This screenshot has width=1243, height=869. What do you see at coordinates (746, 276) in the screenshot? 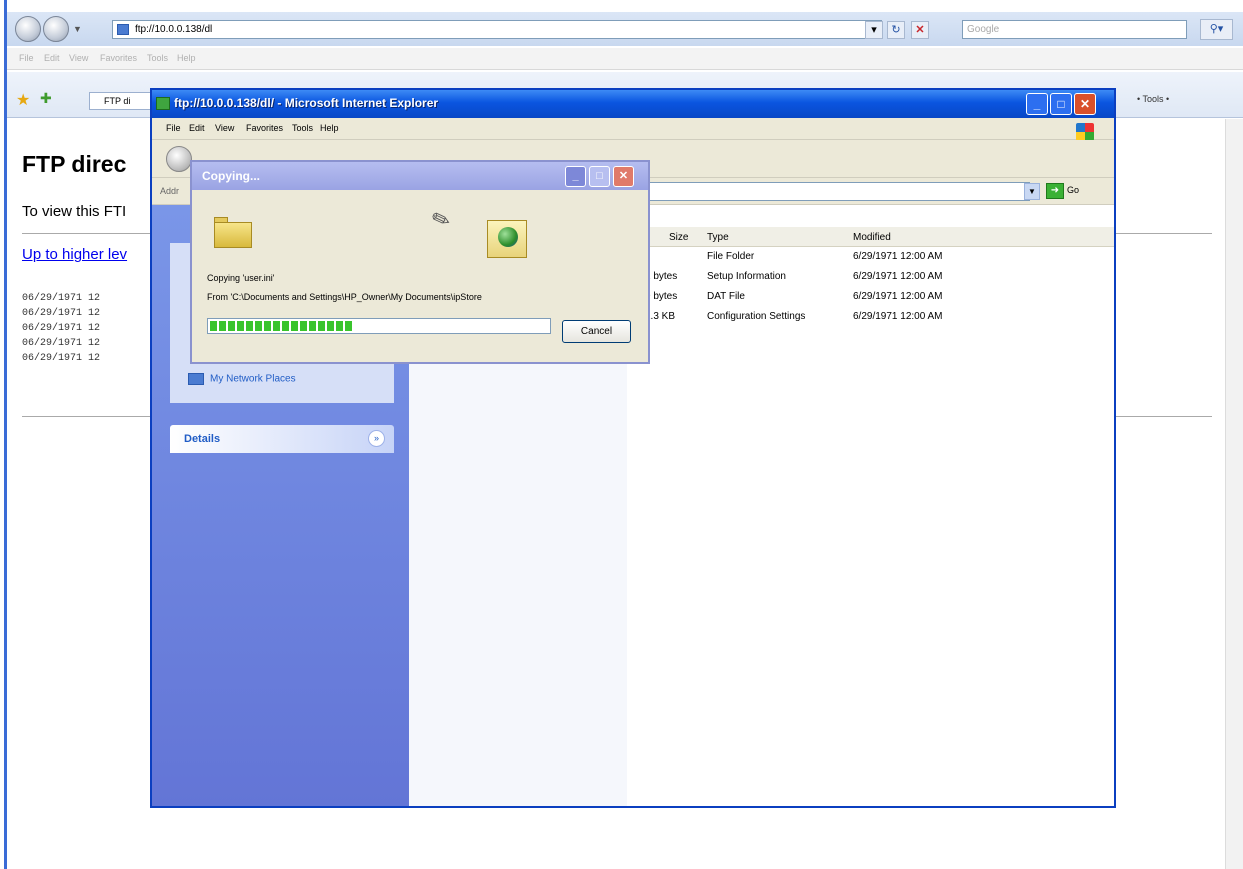
I see `file-type: Setup Information` at bounding box center [746, 276].